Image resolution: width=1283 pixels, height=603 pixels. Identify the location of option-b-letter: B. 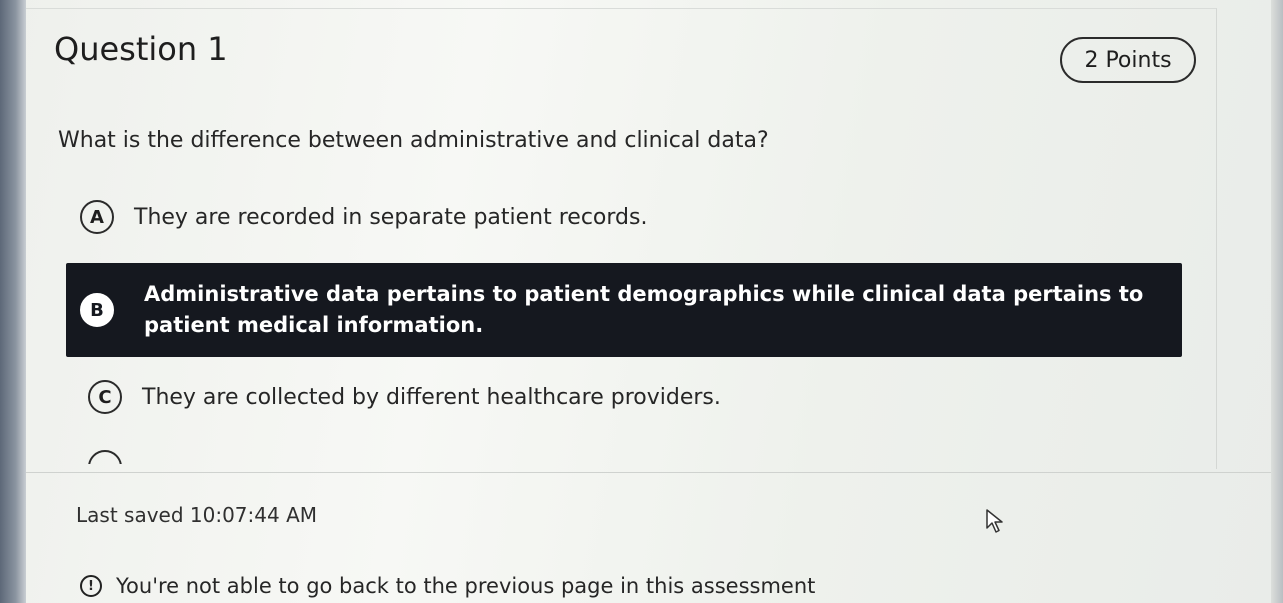
(97, 310).